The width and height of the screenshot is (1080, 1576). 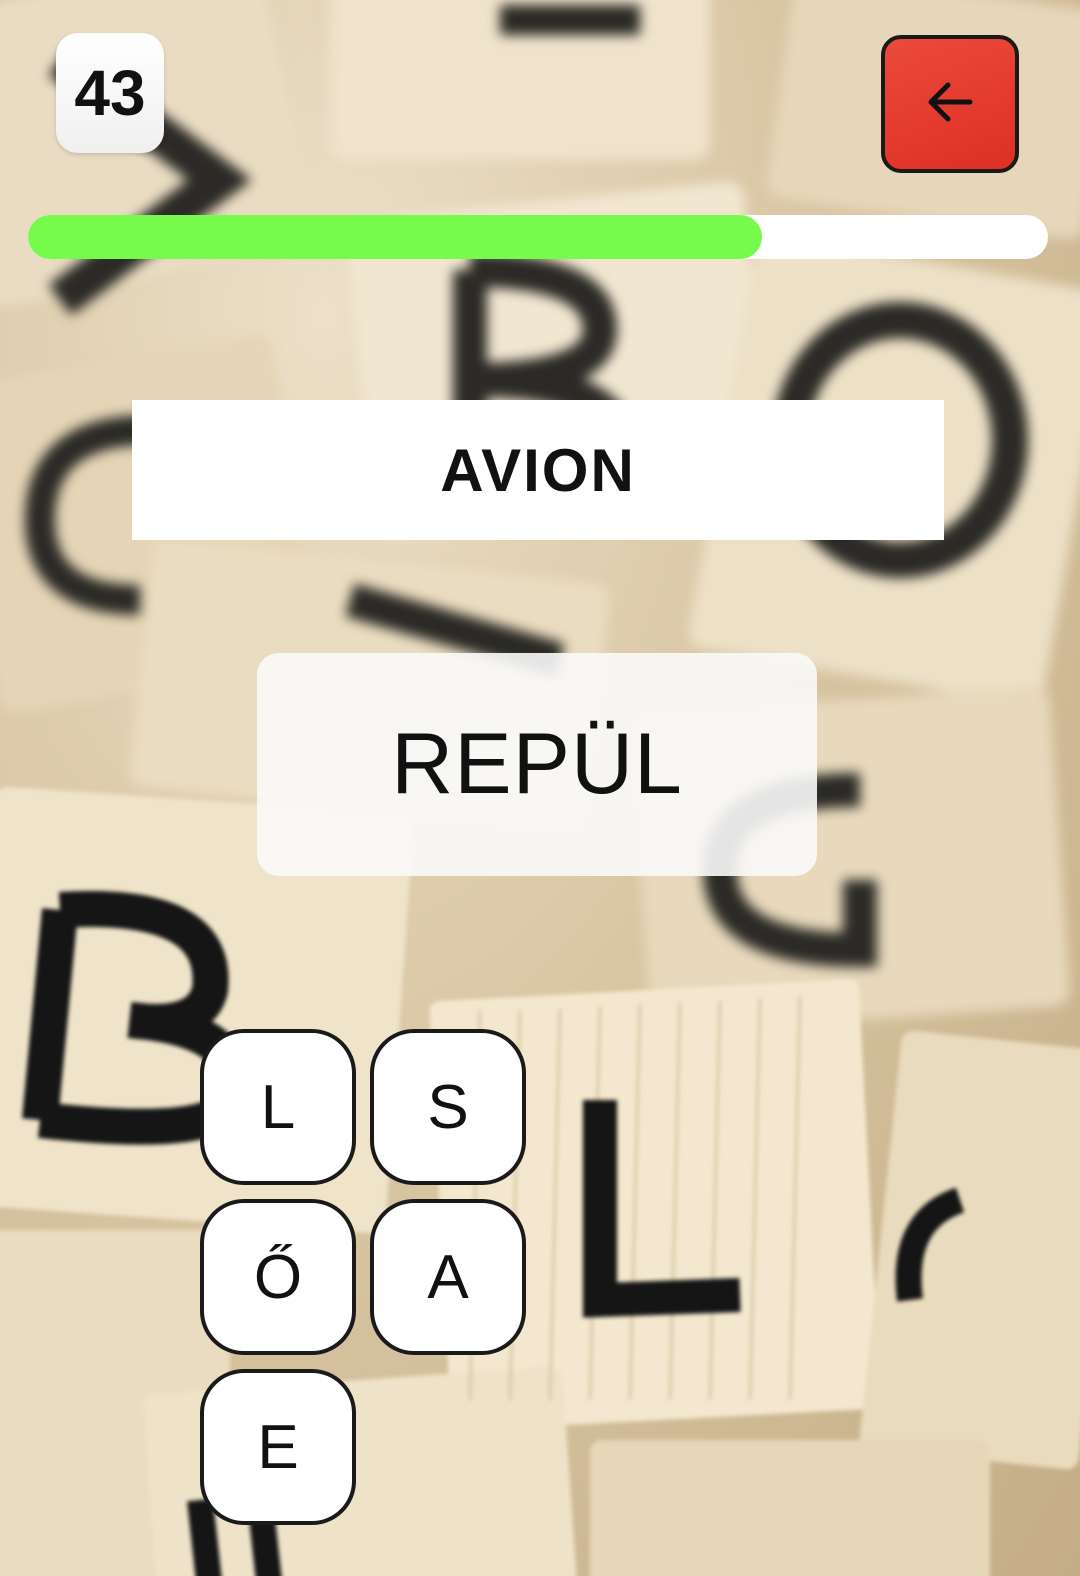 I want to click on letter-tile-label: S, so click(x=448, y=1107).